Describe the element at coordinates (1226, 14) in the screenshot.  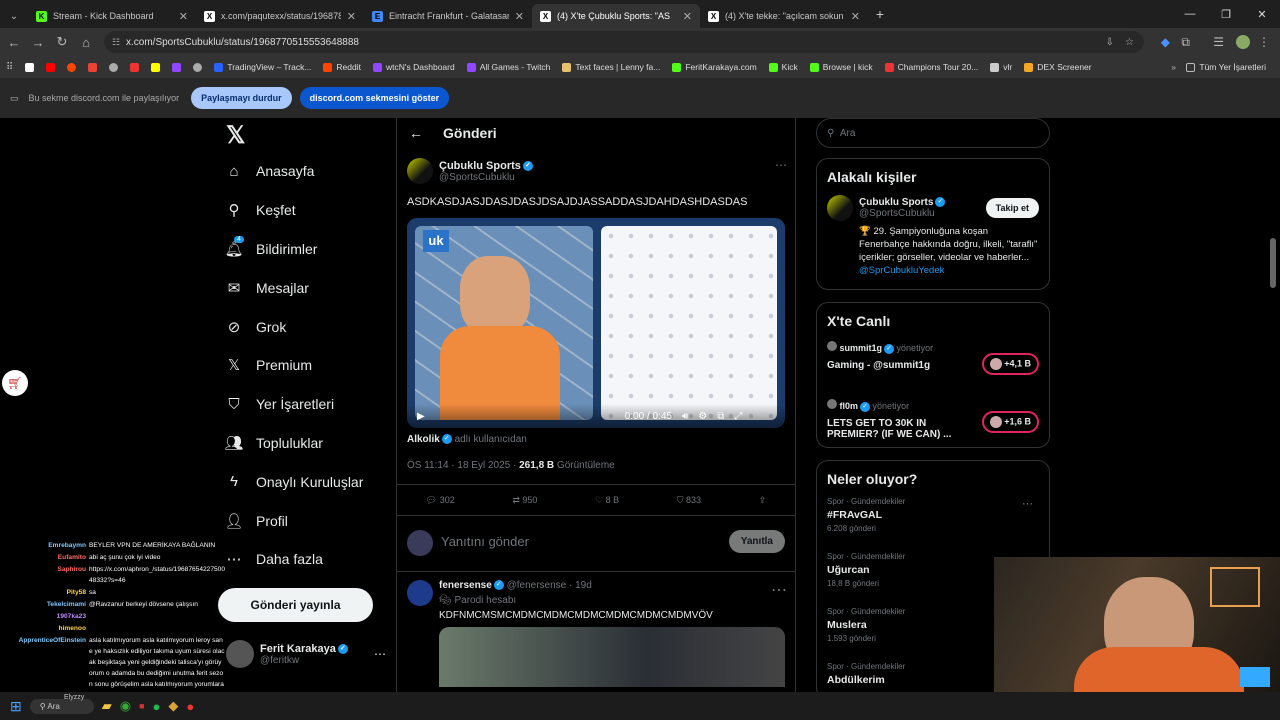
I see `maximize-icon: ❐` at that location.